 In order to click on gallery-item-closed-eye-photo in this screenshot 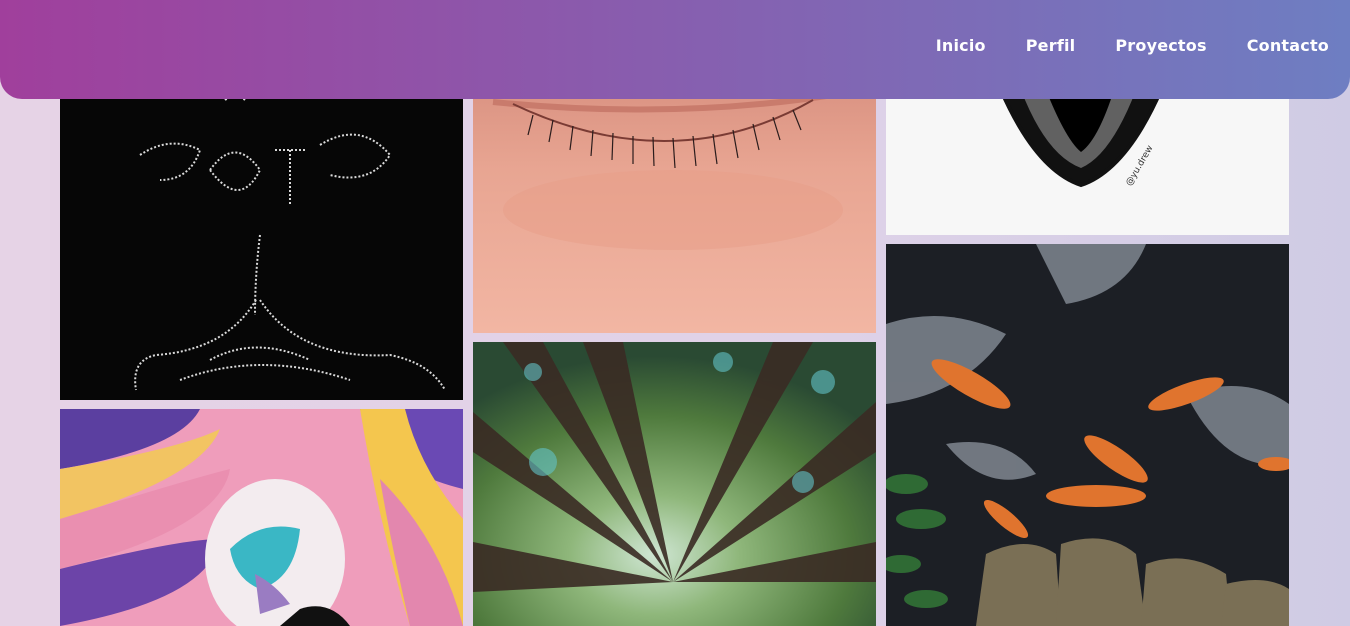, I will do `click(674, 196)`.